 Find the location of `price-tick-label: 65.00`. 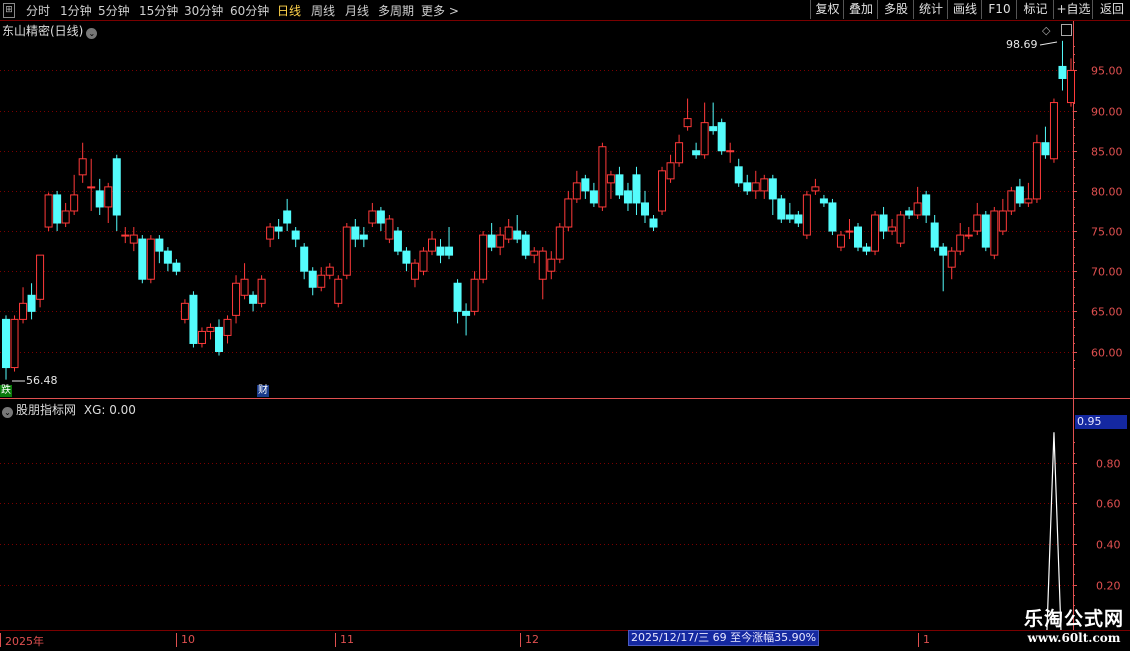

price-tick-label: 65.00 is located at coordinates (1107, 312).